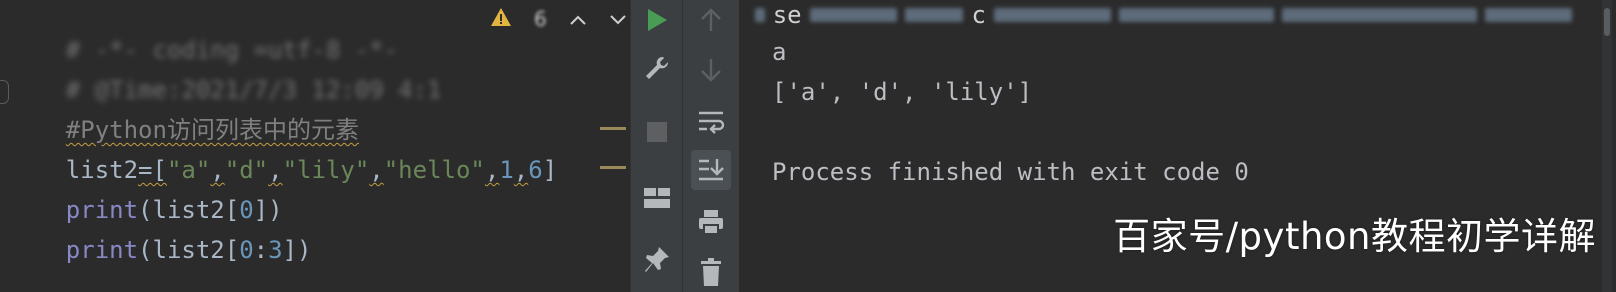 The height and width of the screenshot is (292, 1616). I want to click on layout-icon, so click(657, 198).